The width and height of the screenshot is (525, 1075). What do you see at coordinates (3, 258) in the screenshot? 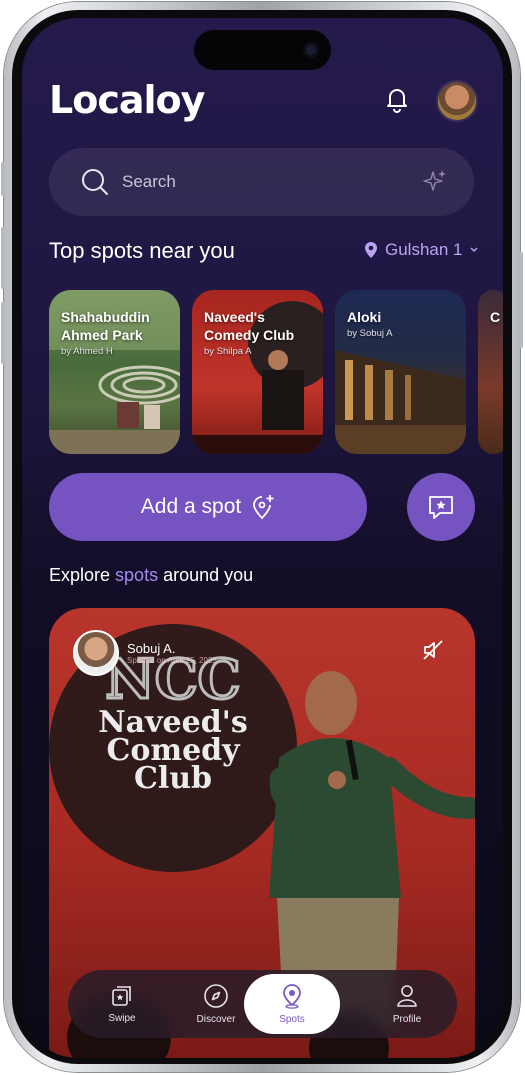
I see `volume-up-button` at bounding box center [3, 258].